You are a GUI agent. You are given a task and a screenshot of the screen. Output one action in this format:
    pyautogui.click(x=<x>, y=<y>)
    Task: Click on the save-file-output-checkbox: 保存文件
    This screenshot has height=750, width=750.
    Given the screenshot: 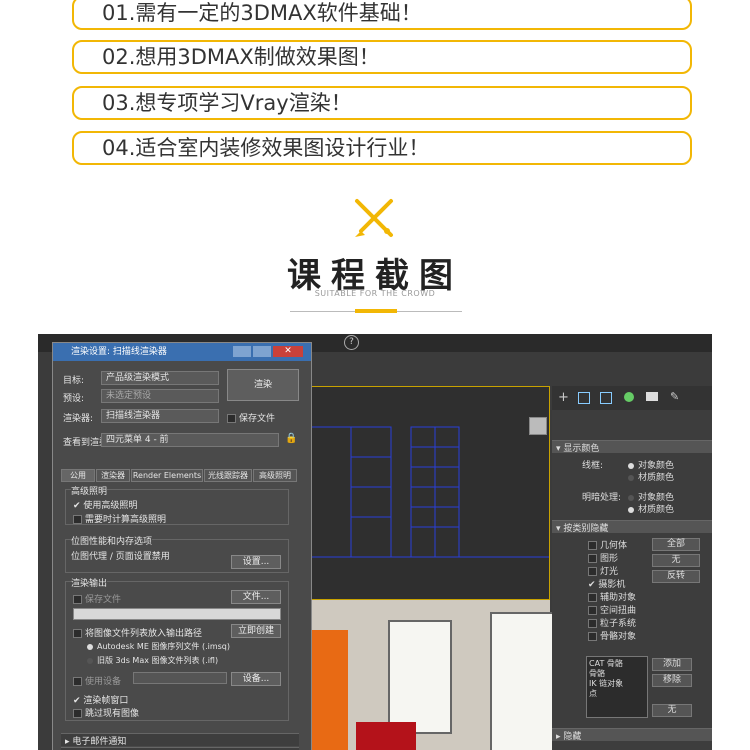 What is the action you would take?
    pyautogui.click(x=97, y=598)
    